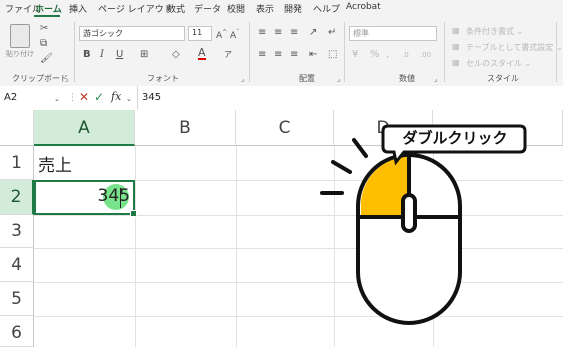 The image size is (563, 350). Describe the element at coordinates (294, 55) in the screenshot. I see `align-right-icon: ≡` at that location.